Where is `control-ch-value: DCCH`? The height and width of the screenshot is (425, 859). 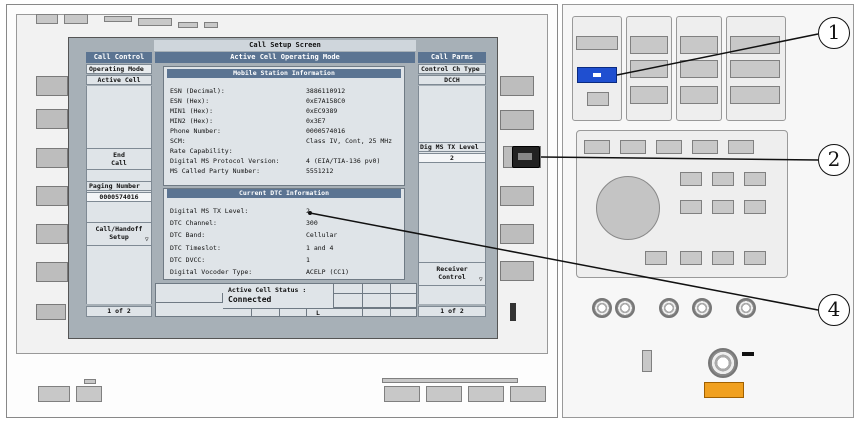
control-ch-value: DCCH is located at coordinates (452, 80).